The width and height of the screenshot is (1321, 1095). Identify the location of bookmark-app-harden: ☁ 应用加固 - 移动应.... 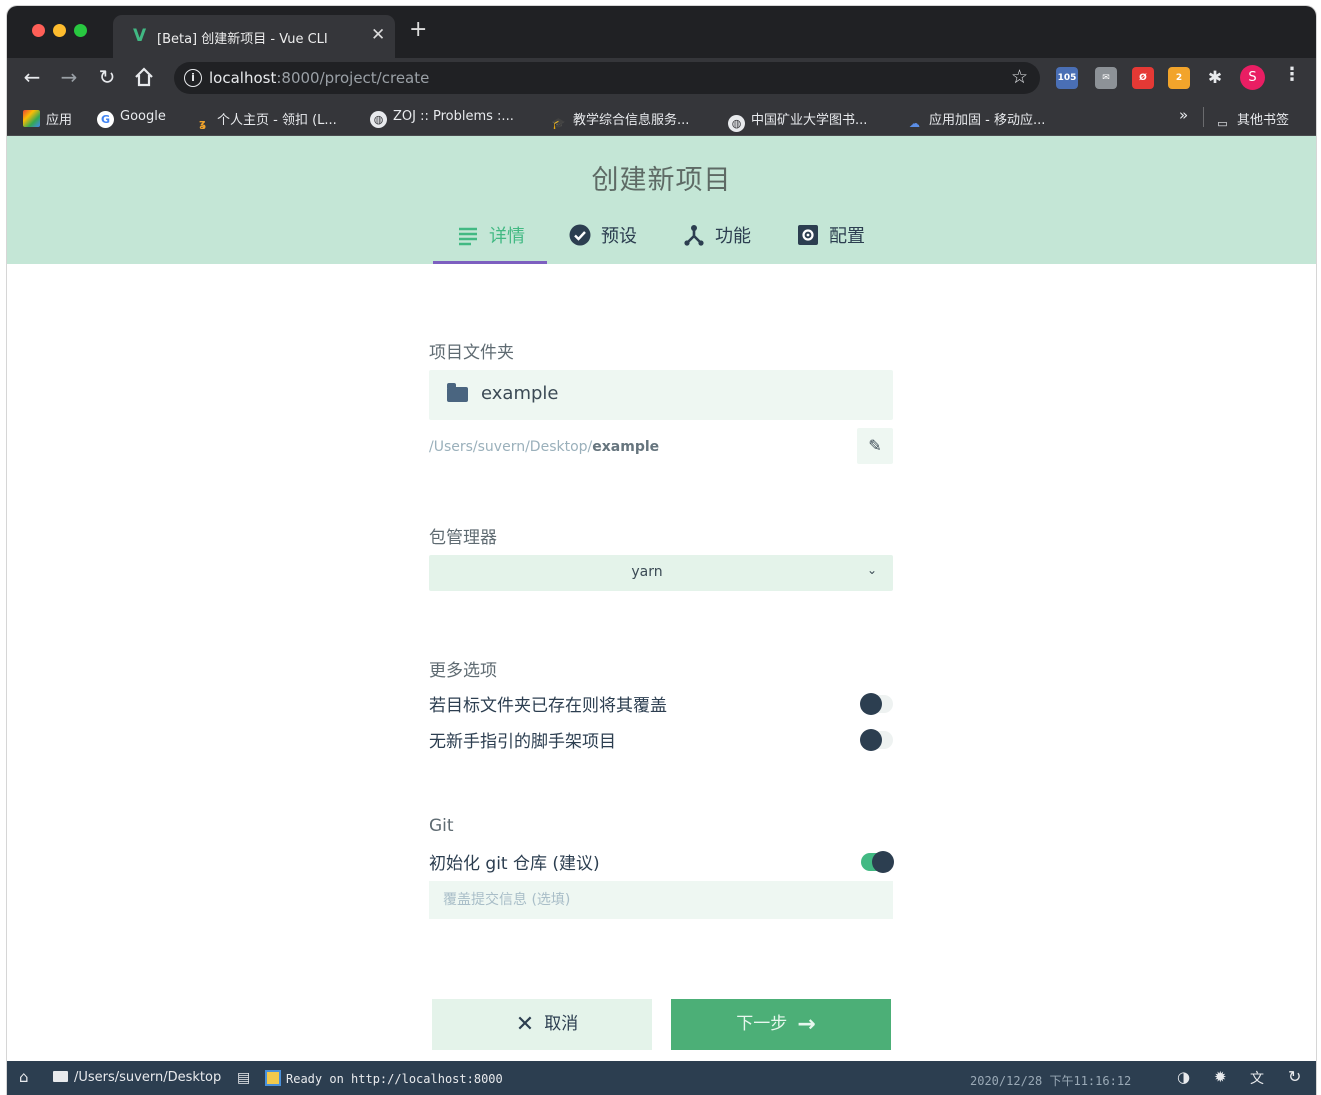
(975, 120).